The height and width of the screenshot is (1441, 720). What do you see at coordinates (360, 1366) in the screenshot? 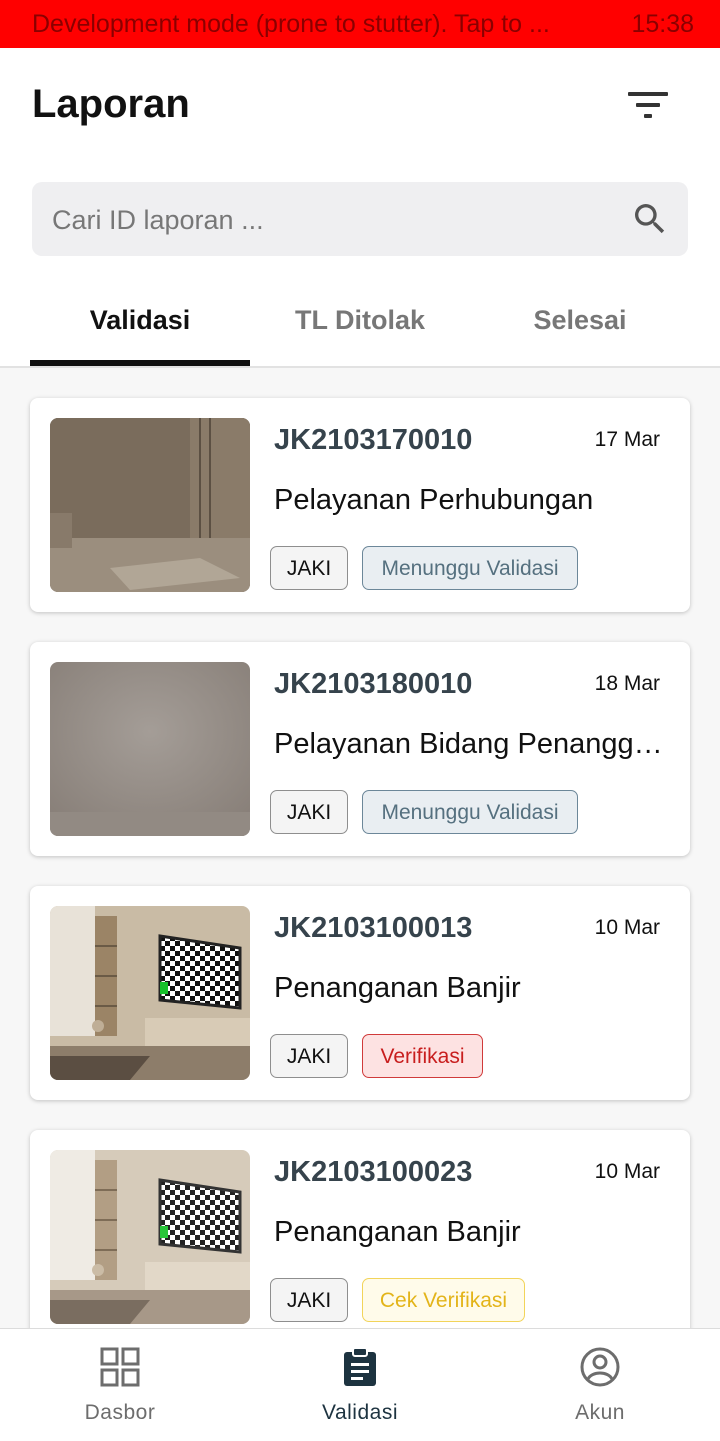
I see `clipboard-icon` at bounding box center [360, 1366].